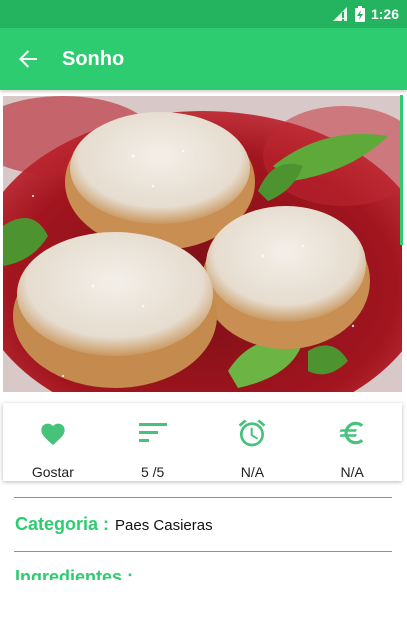 This screenshot has width=407, height=634. I want to click on category-row: Categoria : Paes Casieras, so click(114, 524).